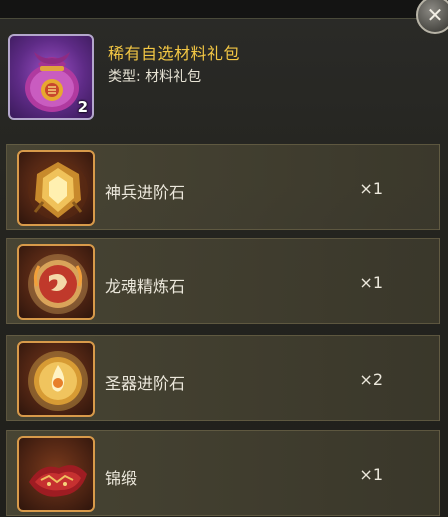 The width and height of the screenshot is (448, 517). I want to click on purple-pouch-icon, so click(52, 82).